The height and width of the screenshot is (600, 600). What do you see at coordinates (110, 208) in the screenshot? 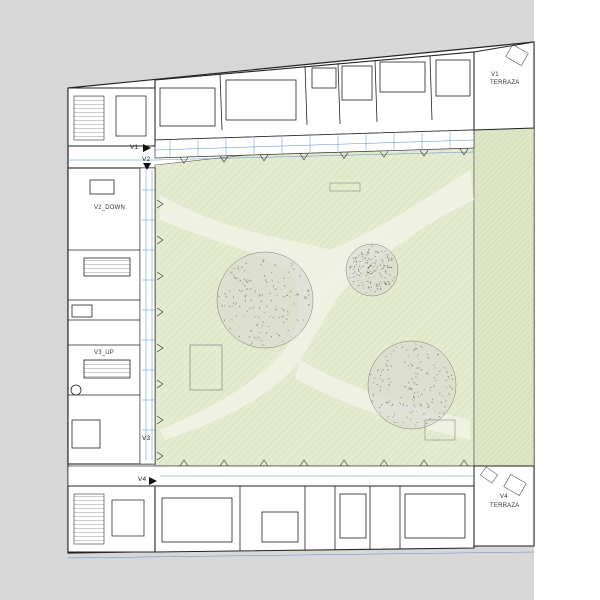
I see `label-v2-down: V2_DOWN` at bounding box center [110, 208].